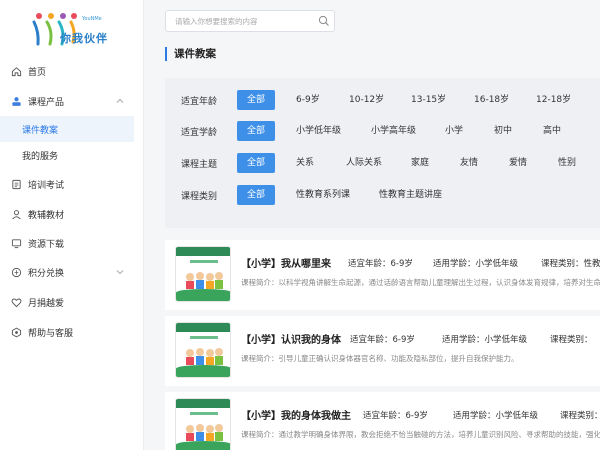 The height and width of the screenshot is (450, 600). What do you see at coordinates (37, 72) in the screenshot?
I see `sidebar-item-label: 首页` at bounding box center [37, 72].